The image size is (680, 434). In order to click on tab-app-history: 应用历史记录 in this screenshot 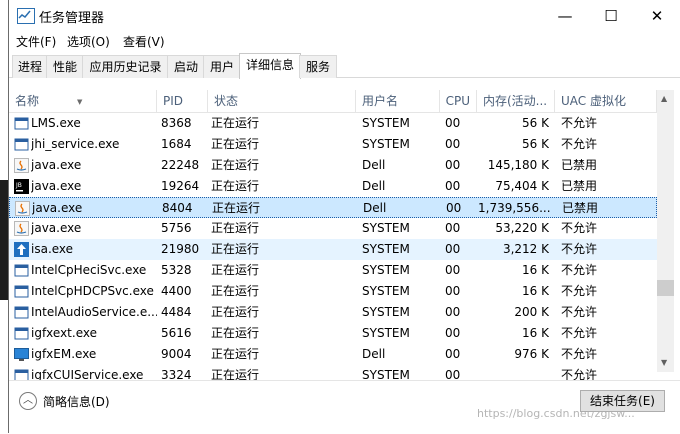, I will do `click(125, 66)`.